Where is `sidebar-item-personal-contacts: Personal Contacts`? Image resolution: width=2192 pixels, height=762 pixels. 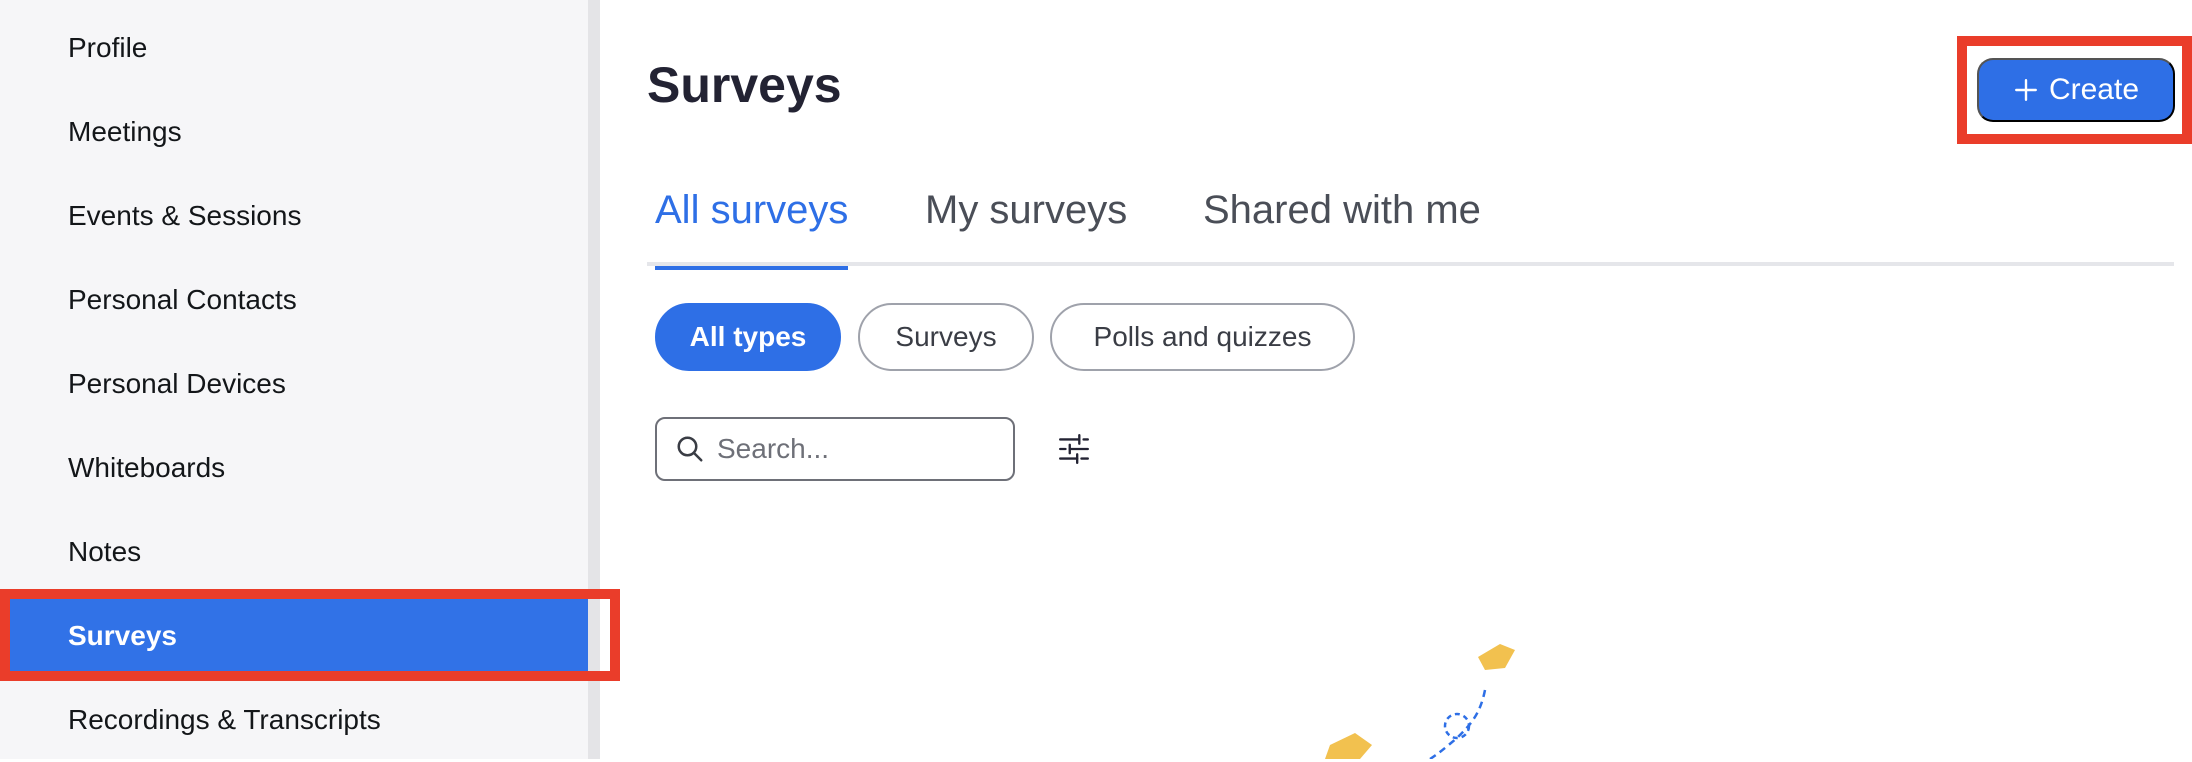 sidebar-item-personal-contacts: Personal Contacts is located at coordinates (294, 300).